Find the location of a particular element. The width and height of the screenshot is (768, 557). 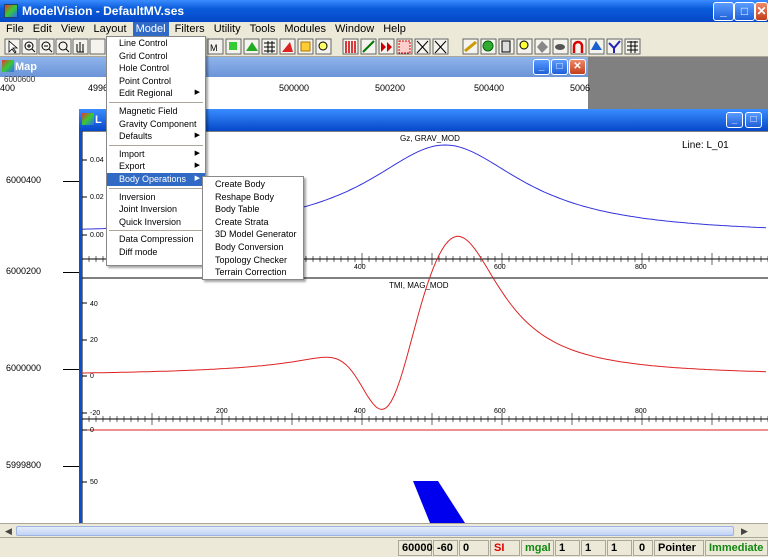

panel1-y-axis: 0.04 0.02 0.00 is located at coordinates (93, 198).